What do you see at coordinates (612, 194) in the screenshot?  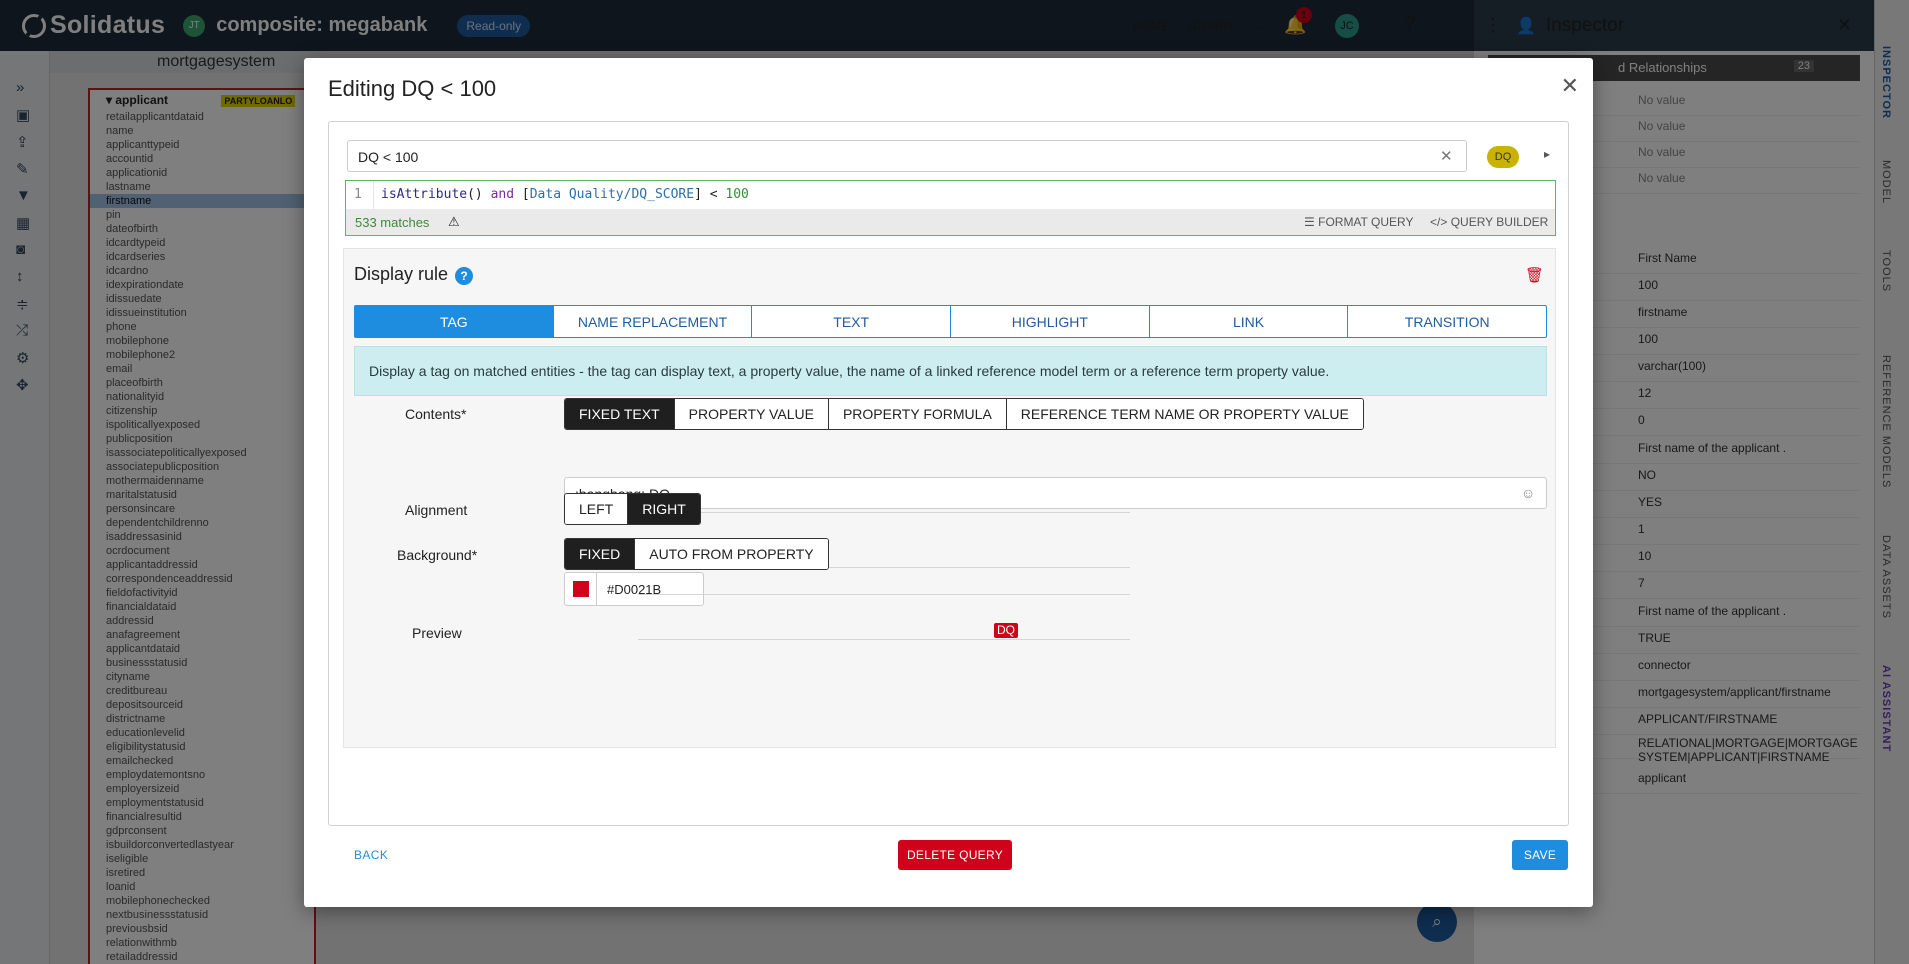 I see `code-attribute: Data Quality/DQ_SCORE` at bounding box center [612, 194].